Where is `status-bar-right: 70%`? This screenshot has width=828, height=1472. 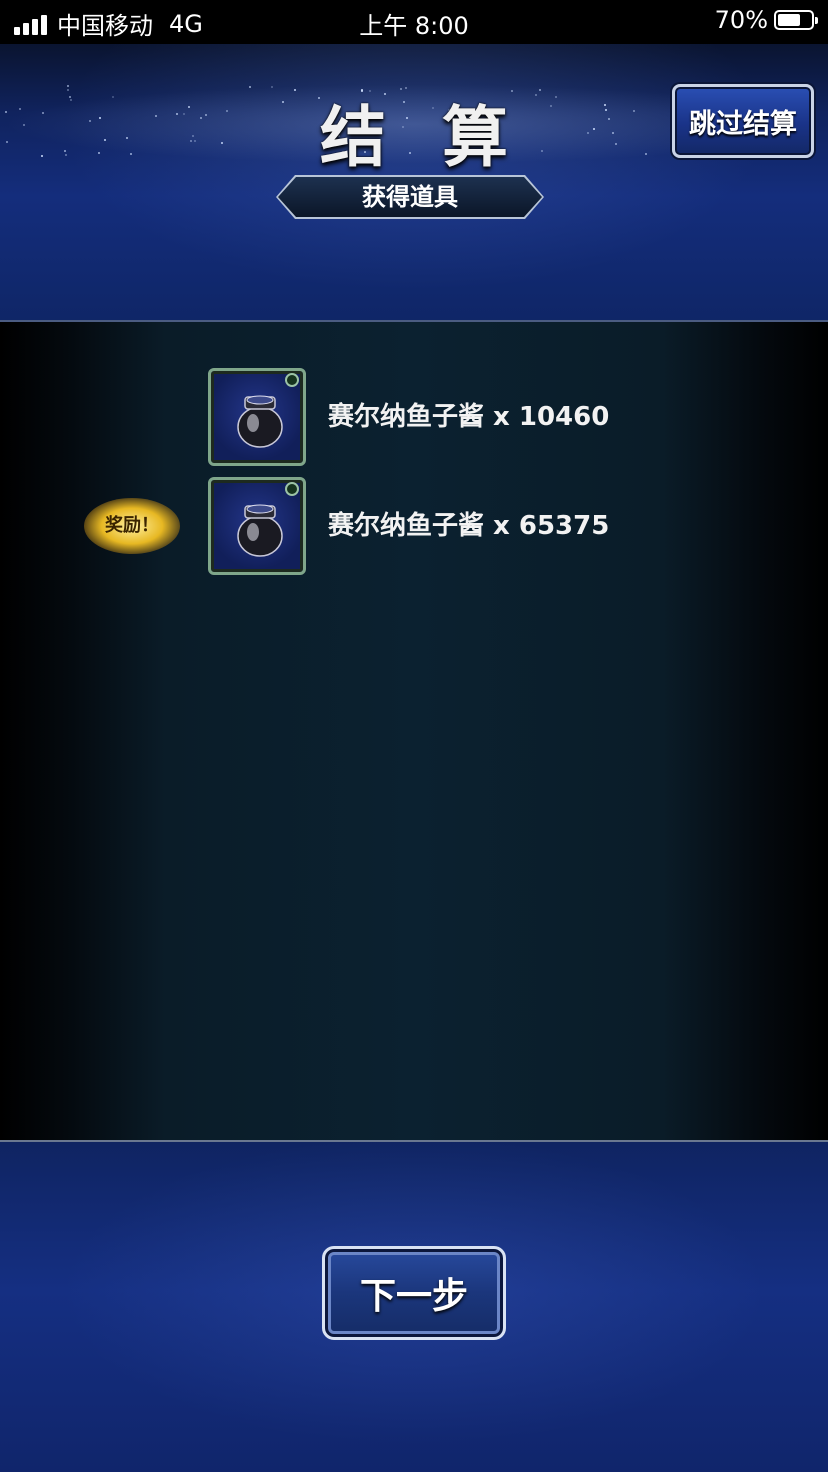 status-bar-right: 70% is located at coordinates (766, 20).